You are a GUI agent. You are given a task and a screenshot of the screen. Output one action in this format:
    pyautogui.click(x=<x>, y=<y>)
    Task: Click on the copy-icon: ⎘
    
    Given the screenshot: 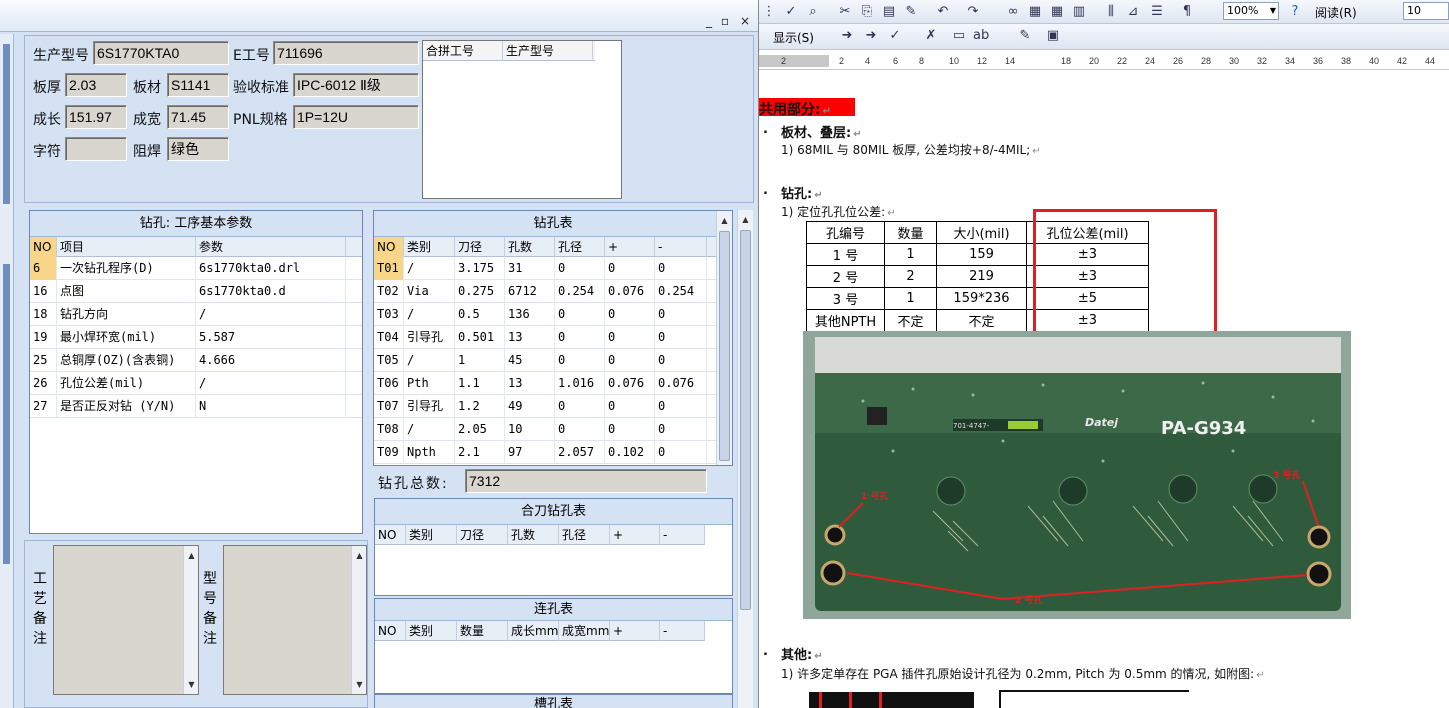 What is the action you would take?
    pyautogui.click(x=867, y=12)
    